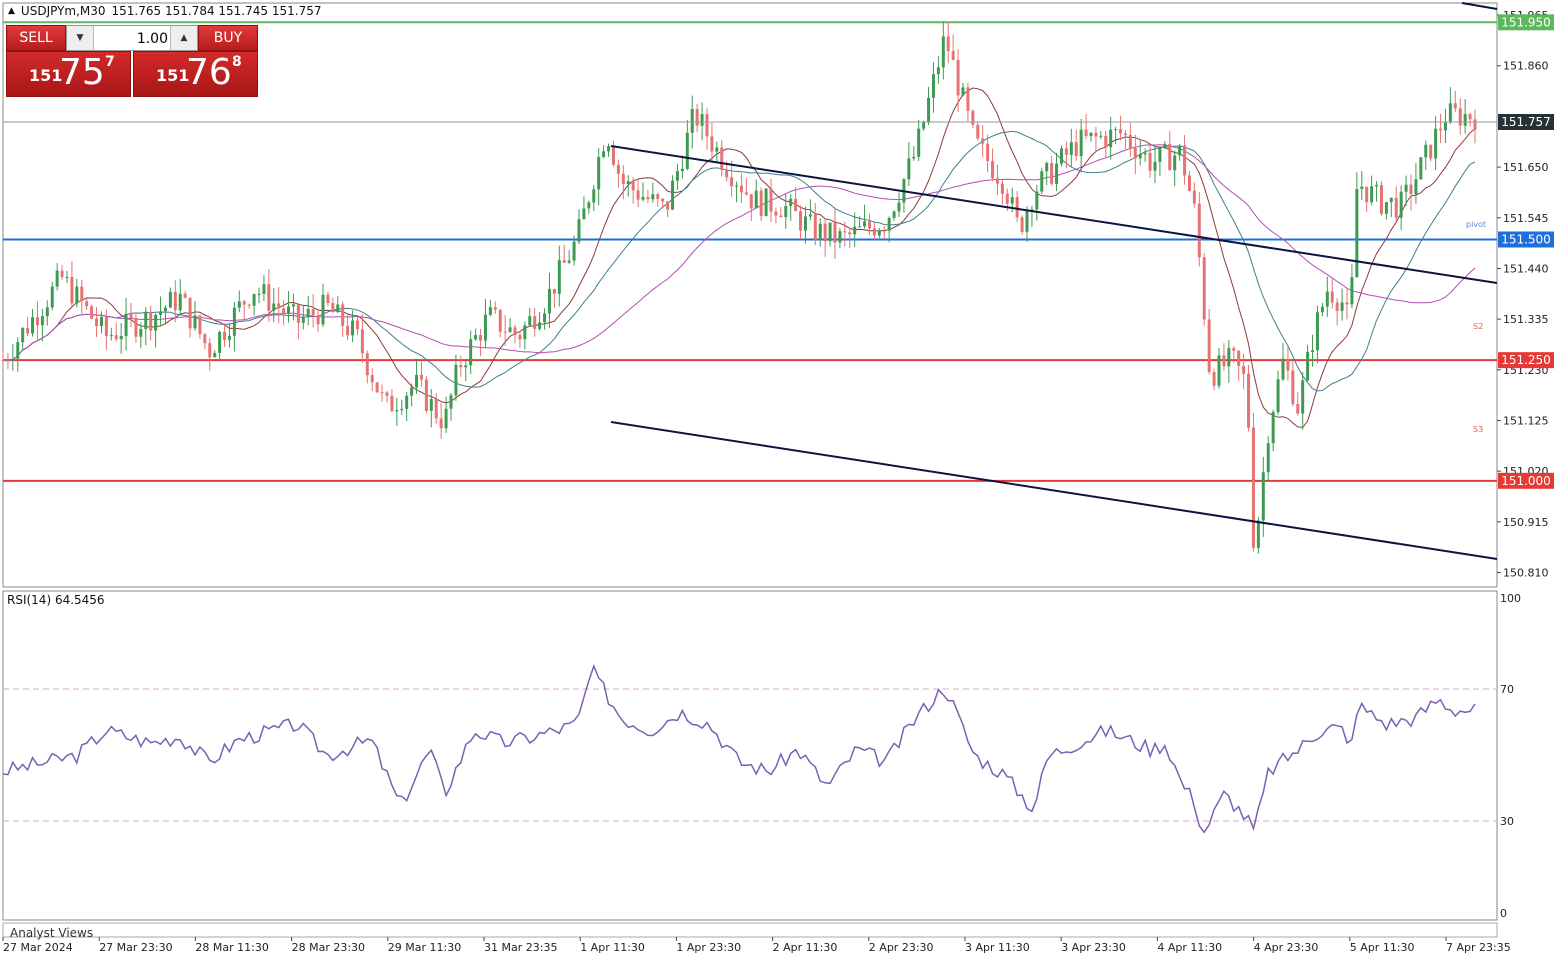  What do you see at coordinates (11, 11) in the screenshot?
I see `collapse-triangle-icon: ▲` at bounding box center [11, 11].